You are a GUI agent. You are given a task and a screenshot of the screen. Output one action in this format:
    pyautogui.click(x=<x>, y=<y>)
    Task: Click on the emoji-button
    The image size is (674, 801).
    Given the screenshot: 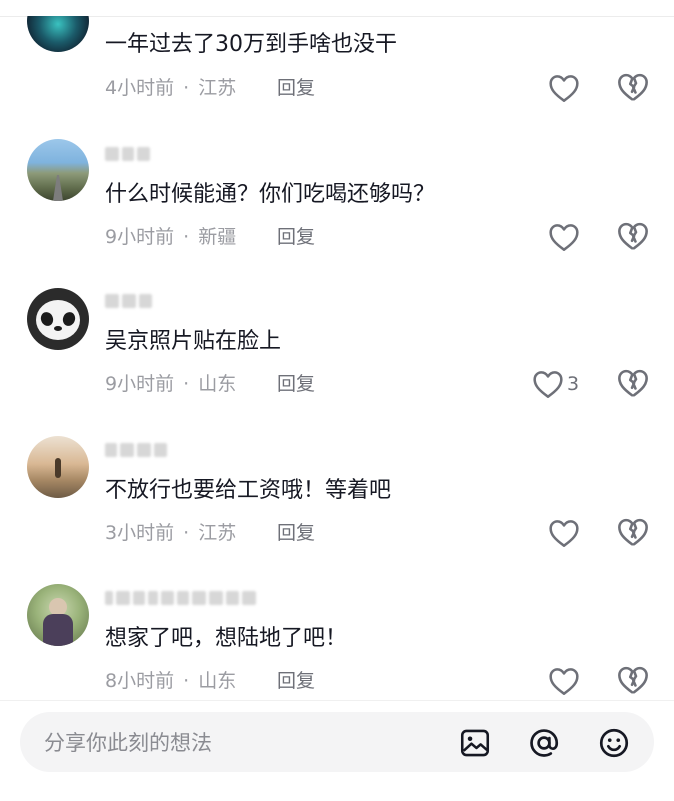 What is the action you would take?
    pyautogui.click(x=614, y=743)
    